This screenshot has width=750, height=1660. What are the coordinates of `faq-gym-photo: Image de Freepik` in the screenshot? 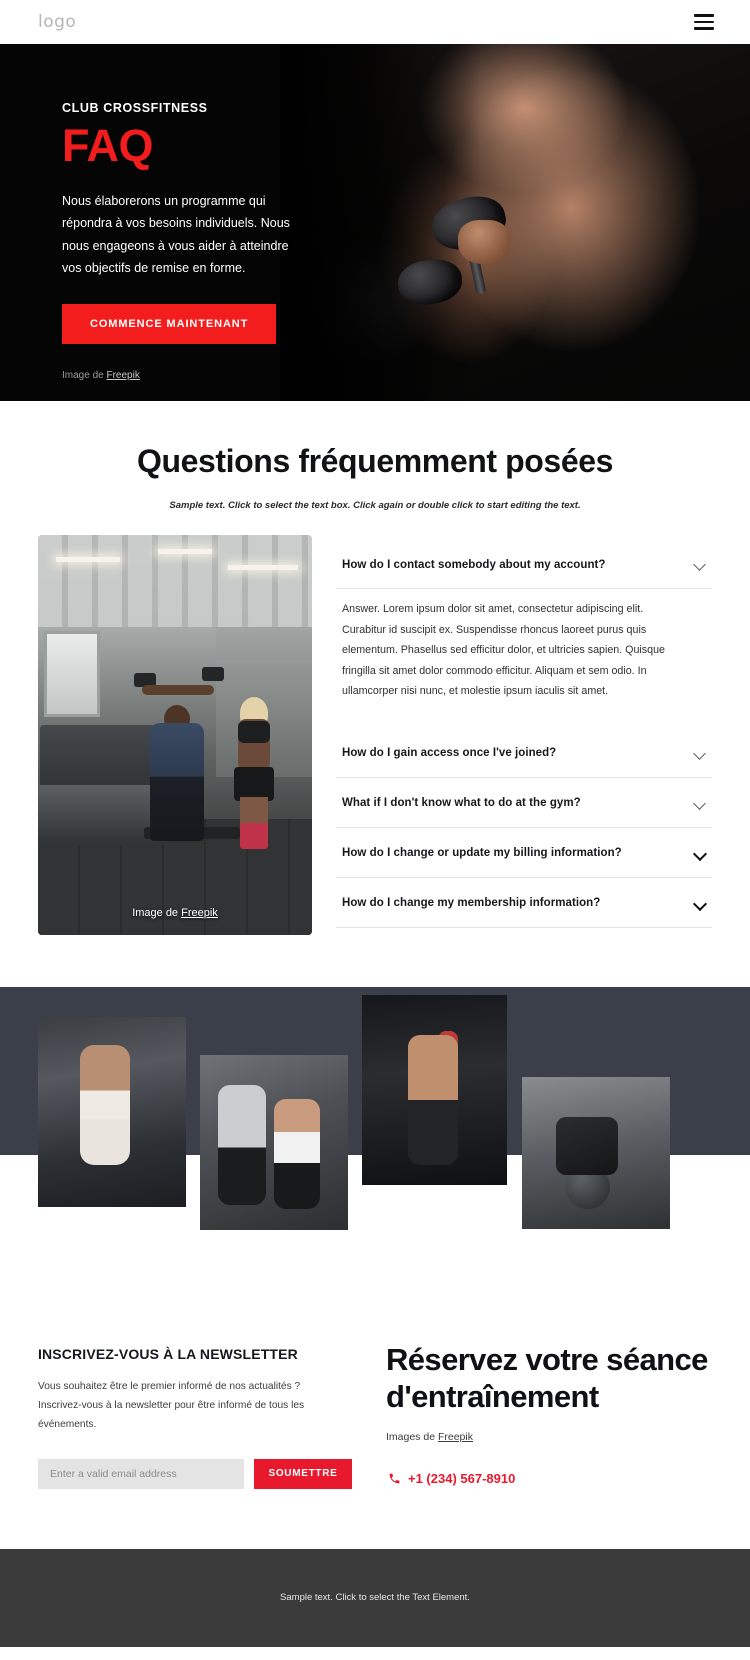 It's located at (175, 735).